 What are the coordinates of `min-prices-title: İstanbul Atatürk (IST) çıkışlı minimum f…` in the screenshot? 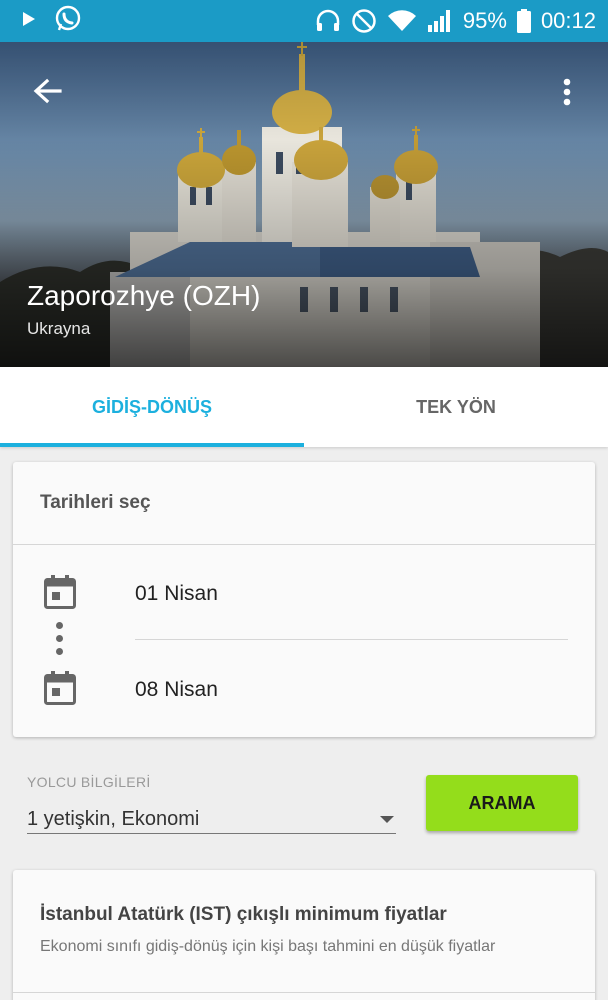 It's located at (243, 914).